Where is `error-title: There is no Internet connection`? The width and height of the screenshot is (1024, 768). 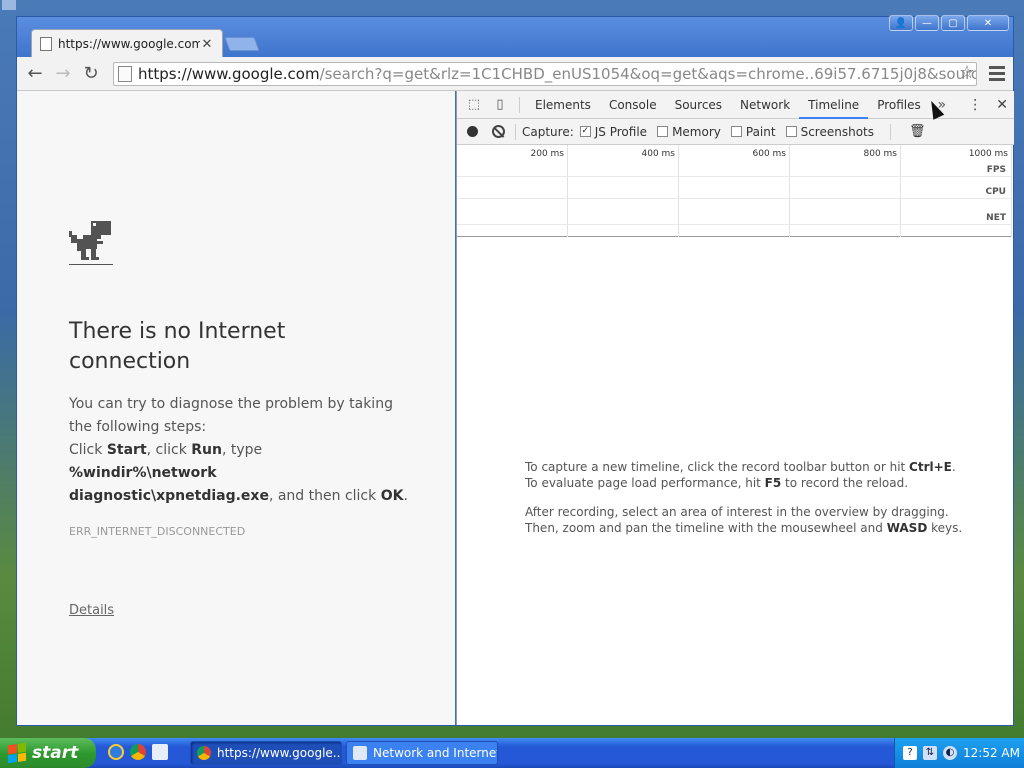 error-title: There is no Internet connection is located at coordinates (177, 346).